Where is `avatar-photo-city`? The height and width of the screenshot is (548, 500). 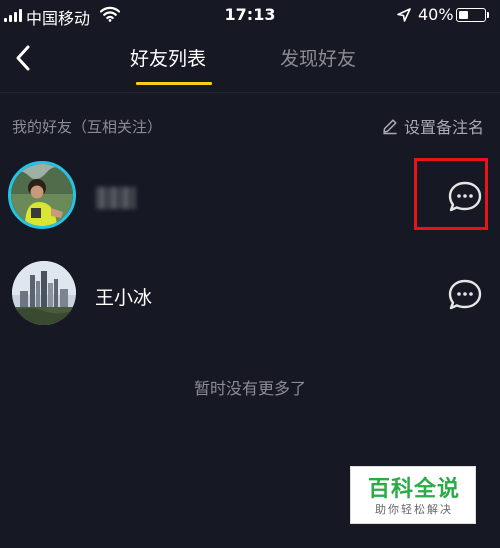
avatar-photo-city is located at coordinates (44, 293).